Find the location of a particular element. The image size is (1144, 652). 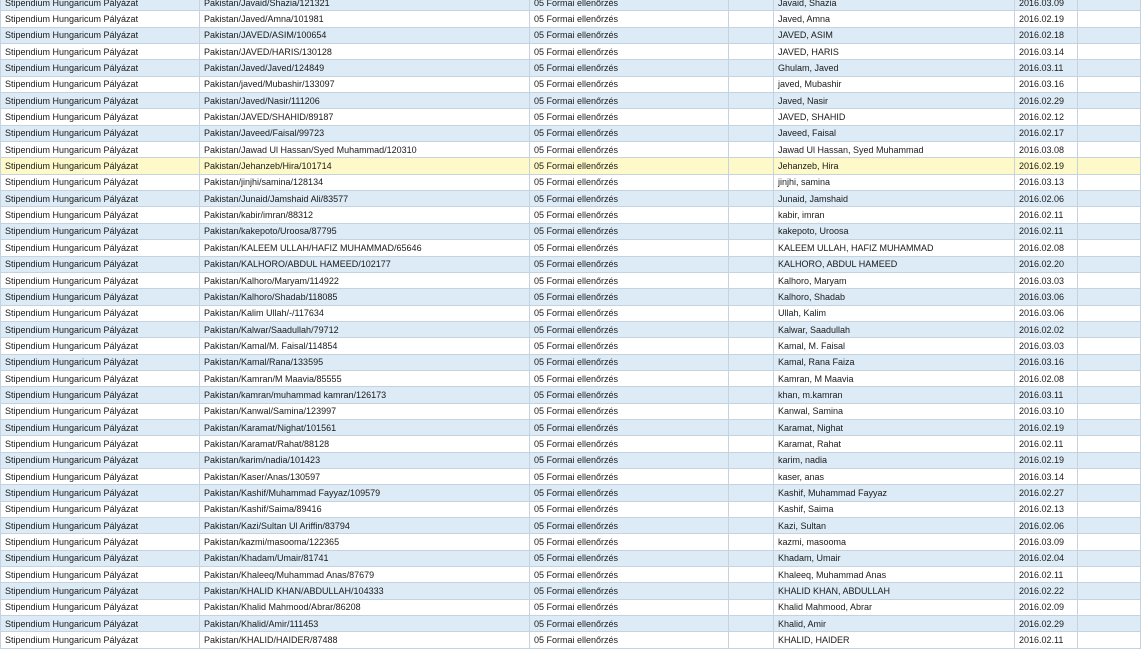

cell-application-code: Pakistan/KHALID KHAN/ABDULLAH/104333 is located at coordinates (364, 591).